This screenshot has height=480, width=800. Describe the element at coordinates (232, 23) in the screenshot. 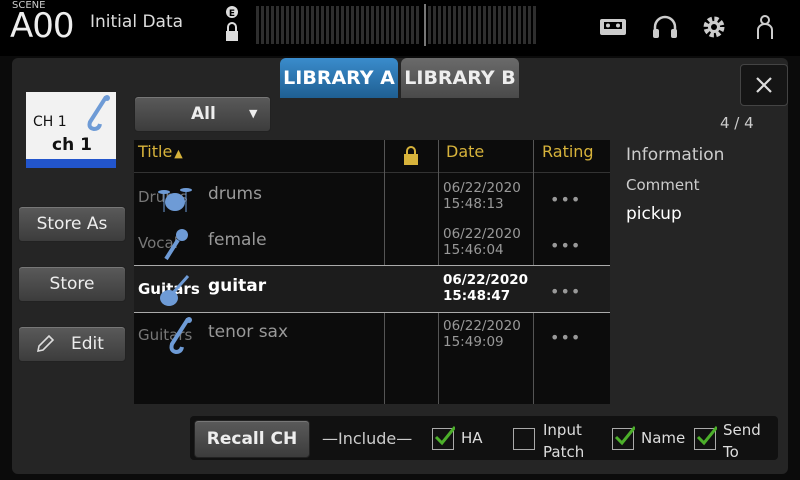

I see `lock-icon: E` at that location.